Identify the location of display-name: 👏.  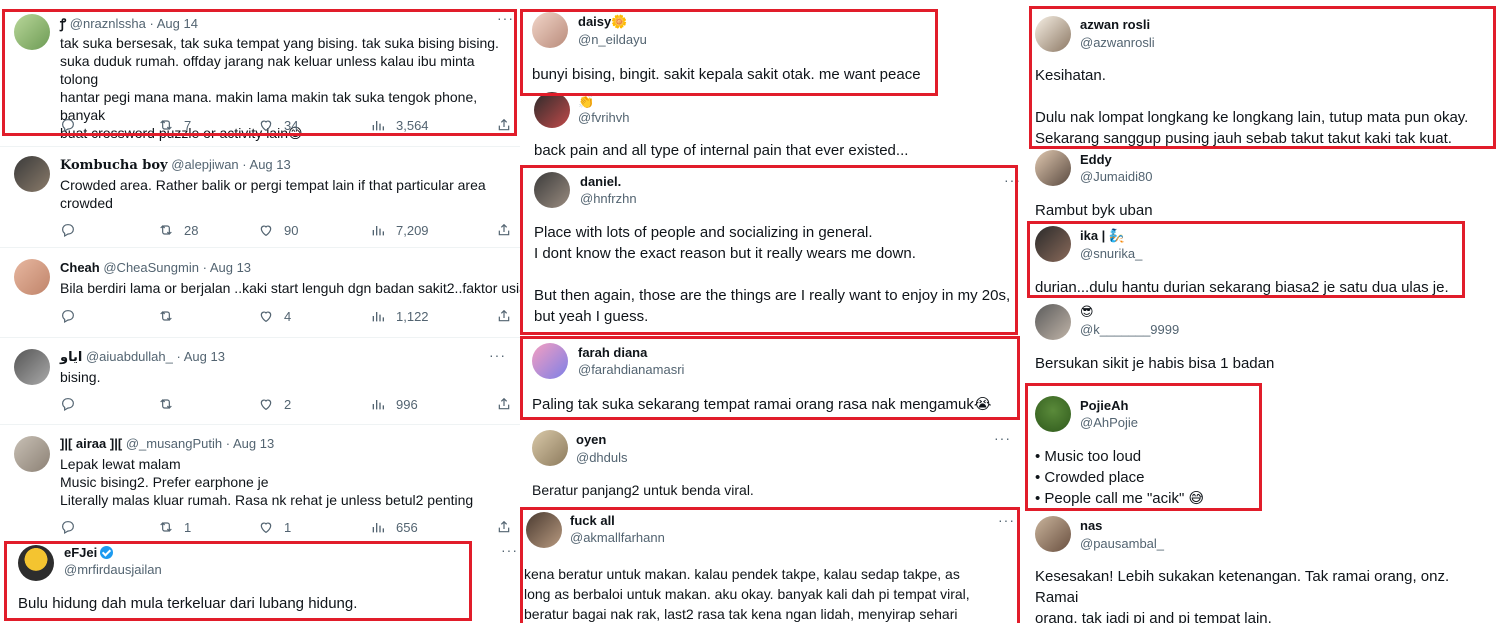
(586, 101).